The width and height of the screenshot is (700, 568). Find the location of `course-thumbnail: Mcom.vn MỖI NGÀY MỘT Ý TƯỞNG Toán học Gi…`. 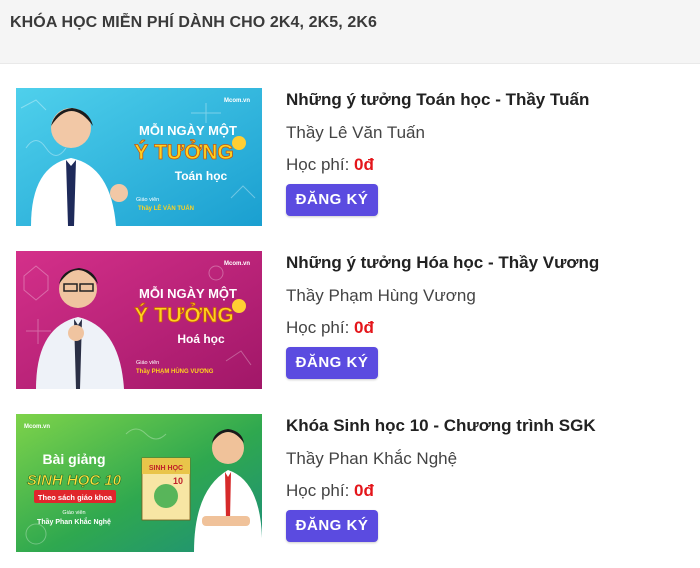

course-thumbnail: Mcom.vn MỖI NGÀY MỘT Ý TƯỞNG Toán học Gi… is located at coordinates (139, 157).